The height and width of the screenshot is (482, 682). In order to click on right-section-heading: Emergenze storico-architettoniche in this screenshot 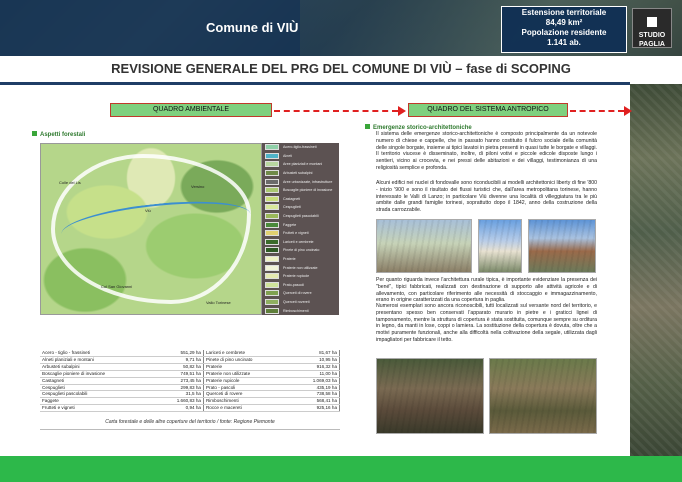, I will do `click(418, 127)`.